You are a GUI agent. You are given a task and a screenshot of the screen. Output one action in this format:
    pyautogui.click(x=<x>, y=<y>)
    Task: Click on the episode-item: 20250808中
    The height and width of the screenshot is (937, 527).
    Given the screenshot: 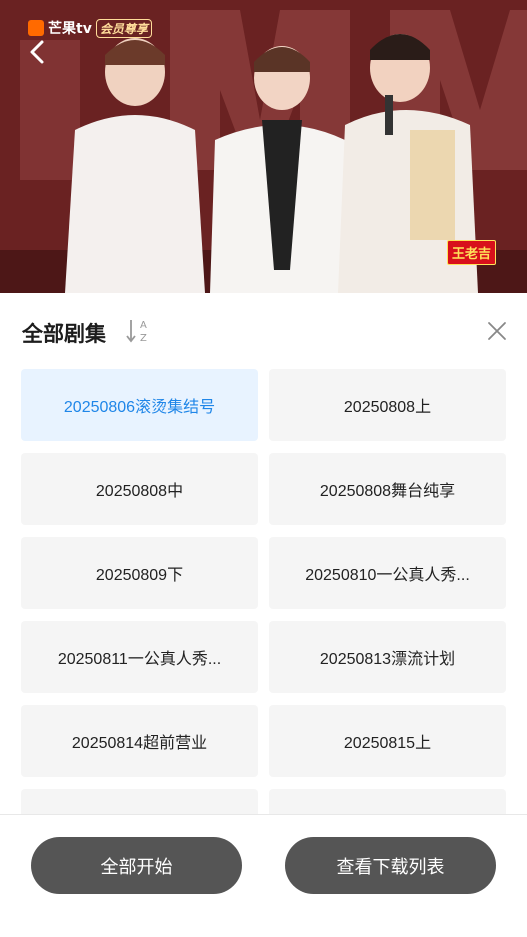 What is the action you would take?
    pyautogui.click(x=139, y=489)
    